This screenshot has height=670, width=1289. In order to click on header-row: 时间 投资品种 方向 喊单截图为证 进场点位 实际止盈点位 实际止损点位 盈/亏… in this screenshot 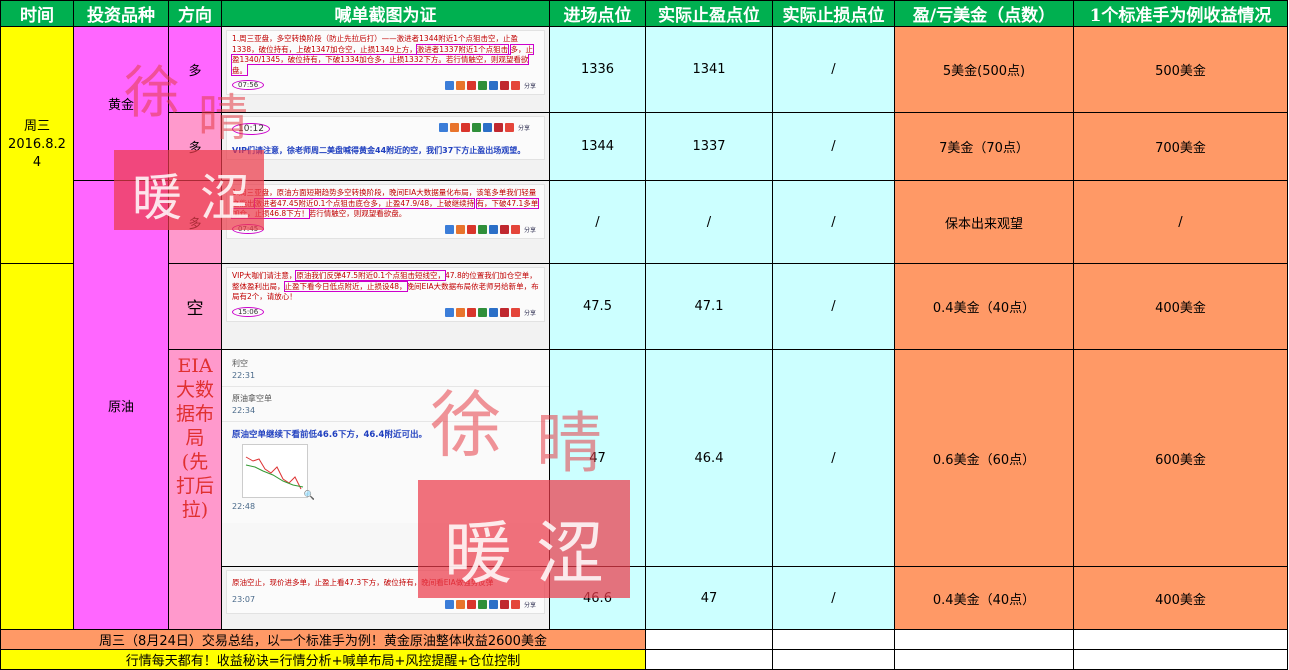, I will do `click(644, 13)`.